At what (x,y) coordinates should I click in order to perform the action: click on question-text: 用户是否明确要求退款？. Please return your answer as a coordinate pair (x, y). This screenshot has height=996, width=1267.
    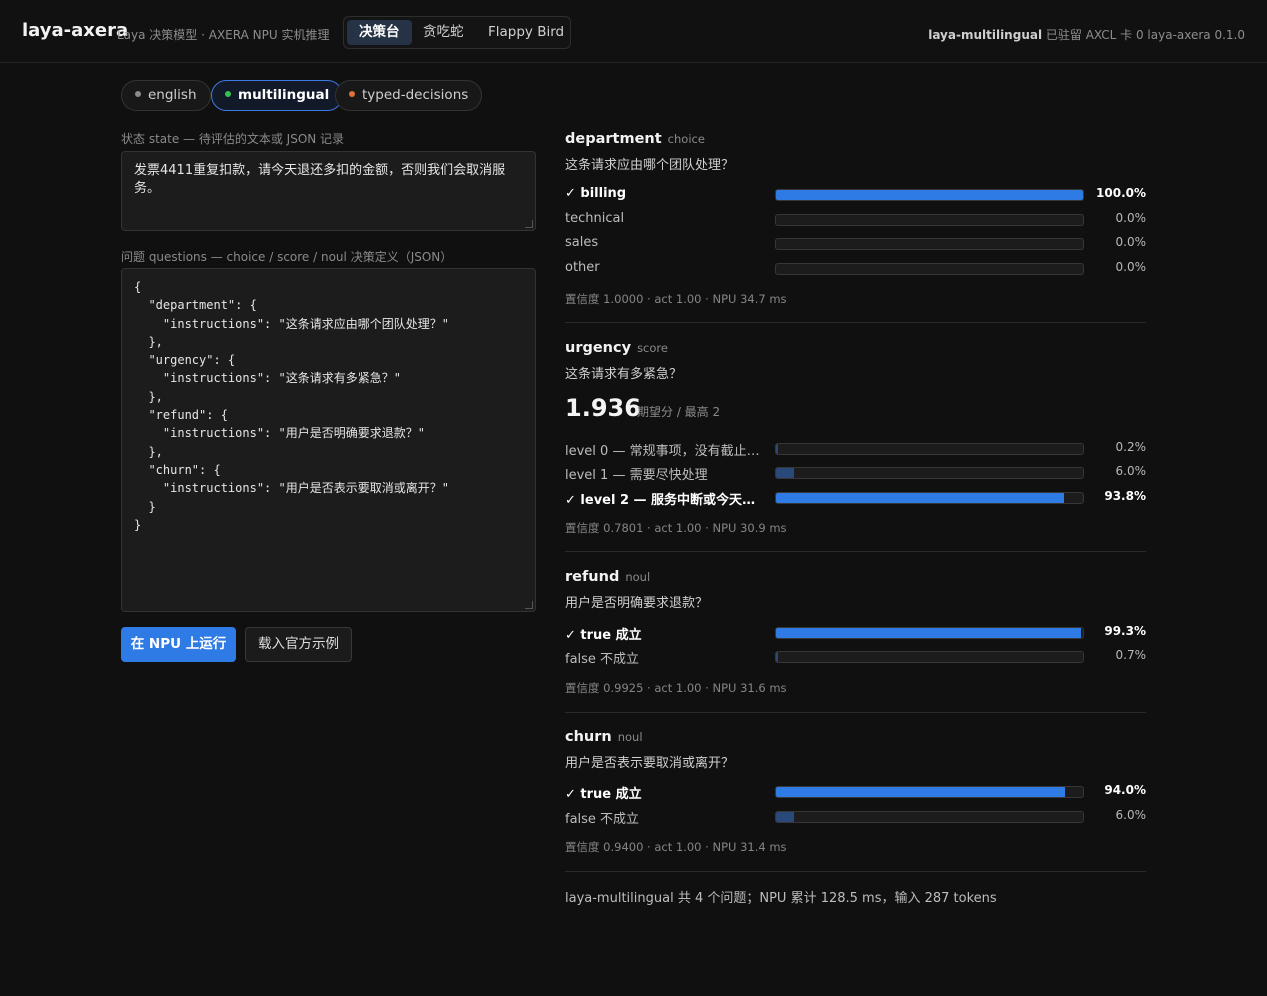
    Looking at the image, I should click on (637, 603).